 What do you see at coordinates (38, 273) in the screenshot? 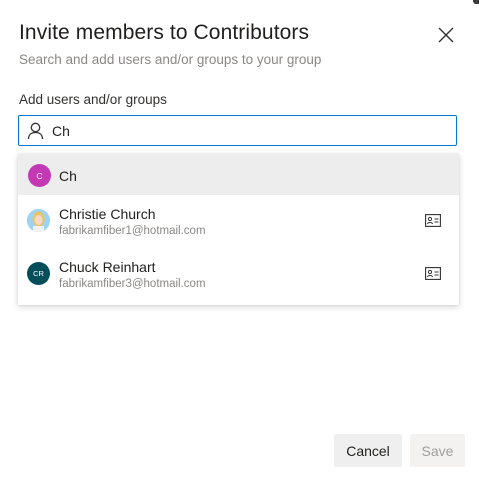
I see `avatar: CR` at bounding box center [38, 273].